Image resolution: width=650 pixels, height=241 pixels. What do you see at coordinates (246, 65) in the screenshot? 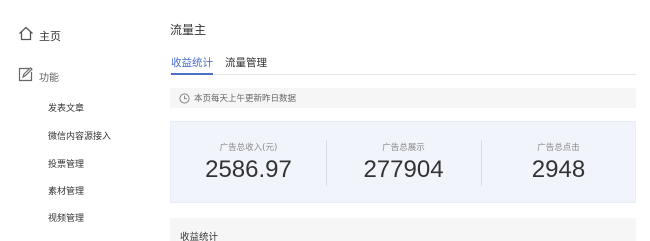
I see `tab-traffic-management: 流量管理` at bounding box center [246, 65].